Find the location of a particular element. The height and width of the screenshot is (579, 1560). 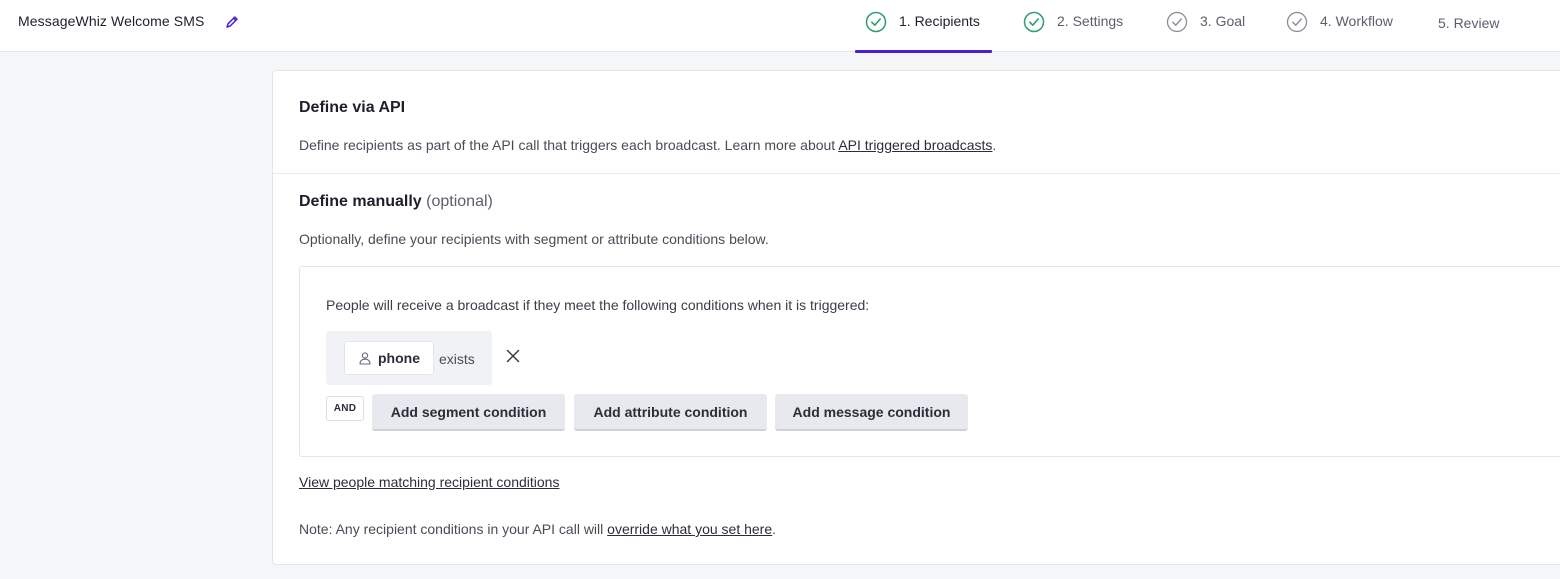

tab-settings: 2. Settings is located at coordinates (1073, 26).